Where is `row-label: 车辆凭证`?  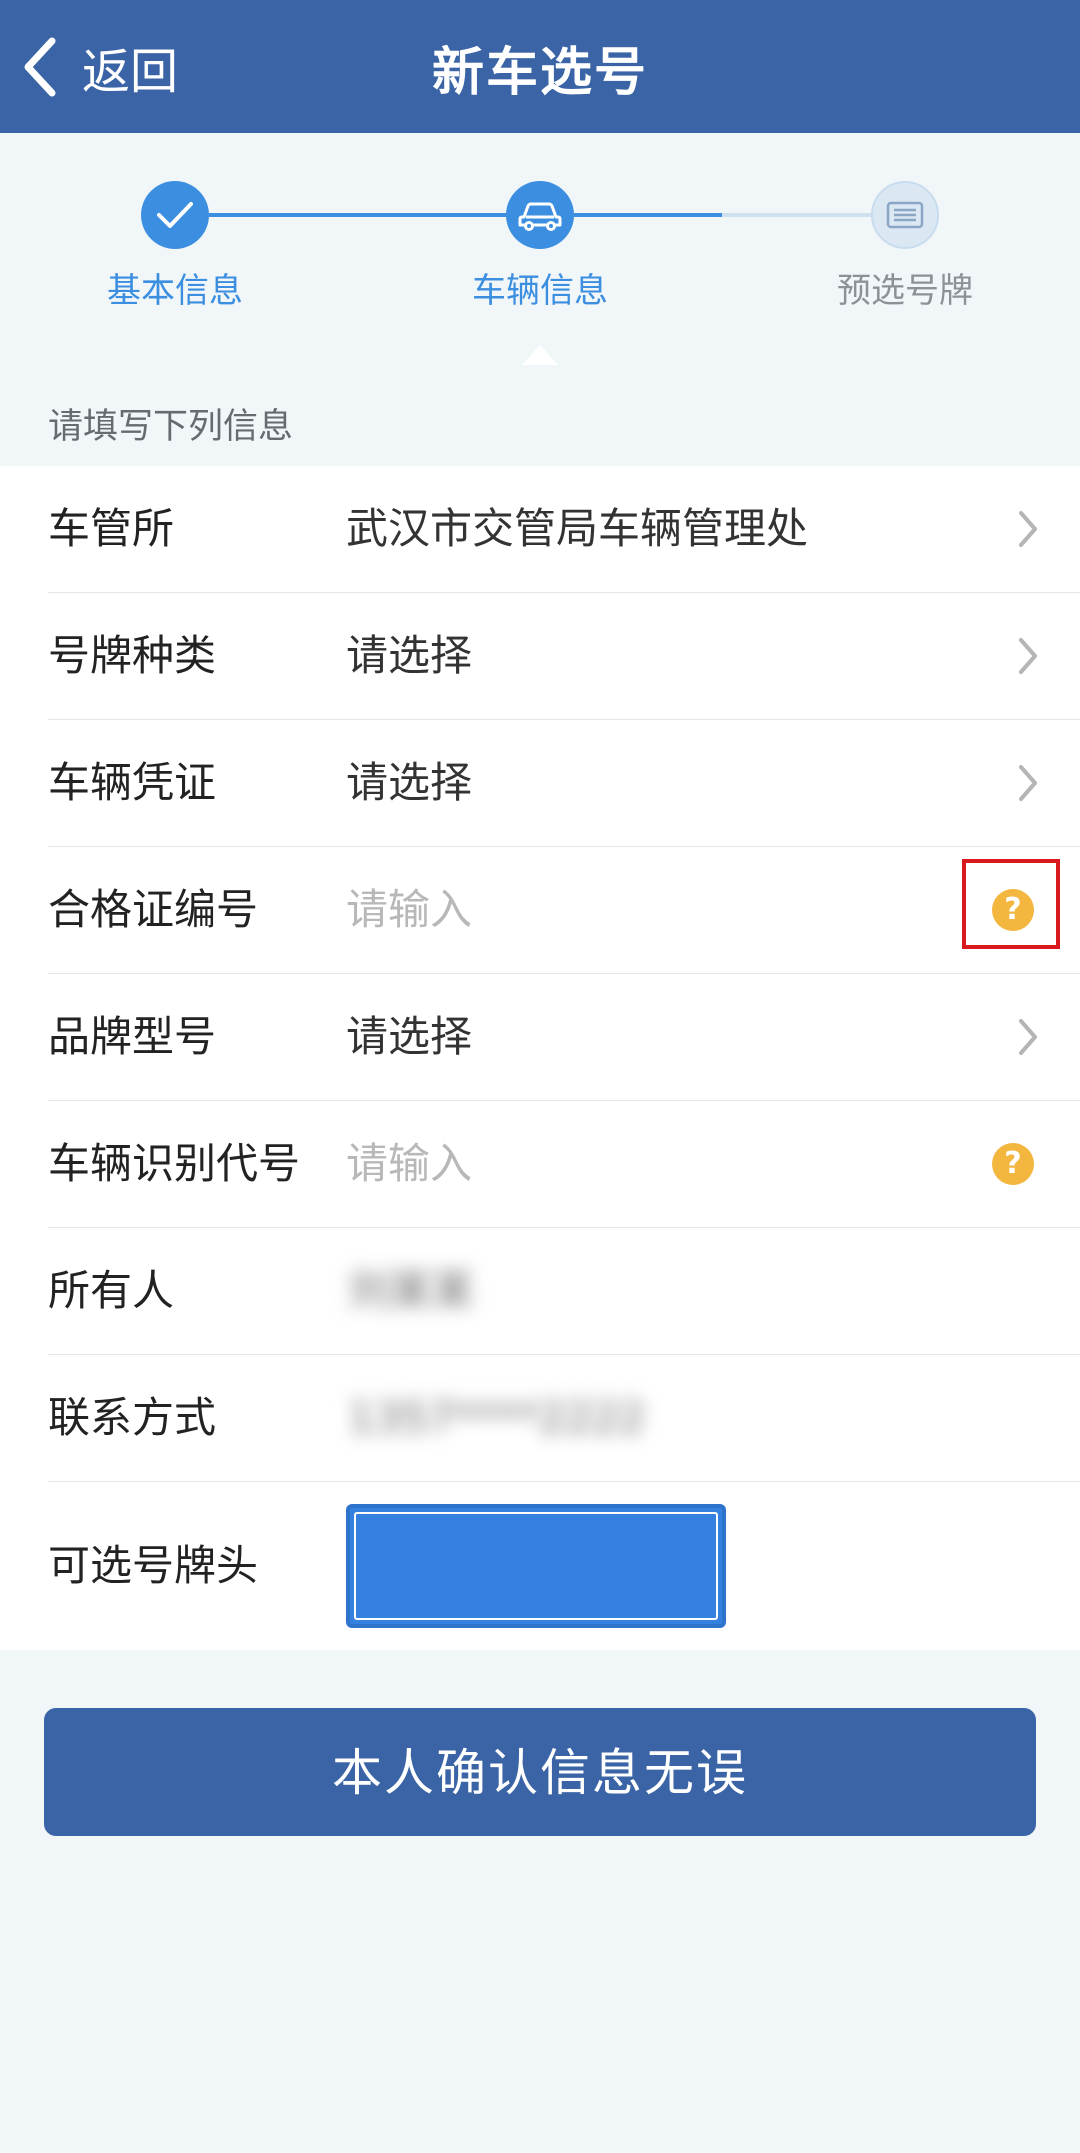 row-label: 车辆凭证 is located at coordinates (132, 782).